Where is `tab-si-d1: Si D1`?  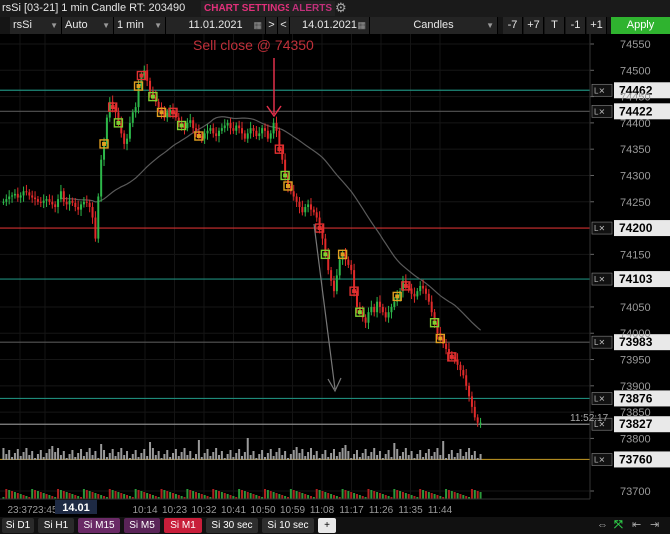
tab-si-d1: Si D1 is located at coordinates (18, 525).